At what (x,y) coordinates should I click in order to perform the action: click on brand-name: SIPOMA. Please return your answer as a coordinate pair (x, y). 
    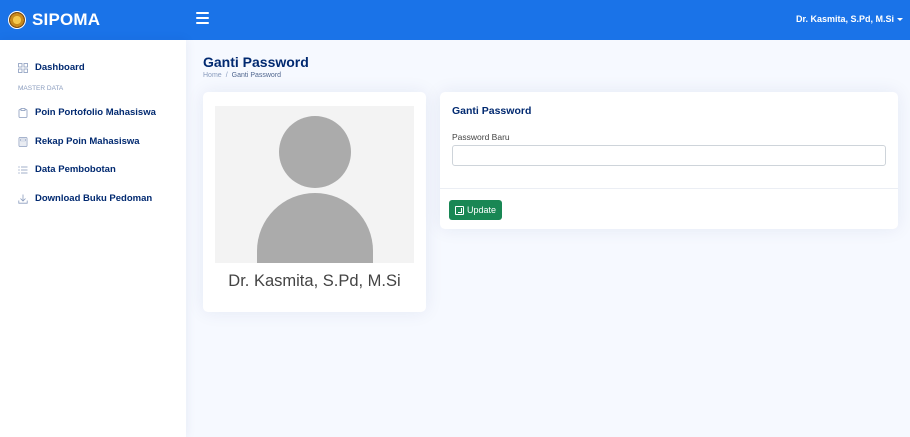
    Looking at the image, I should click on (66, 19).